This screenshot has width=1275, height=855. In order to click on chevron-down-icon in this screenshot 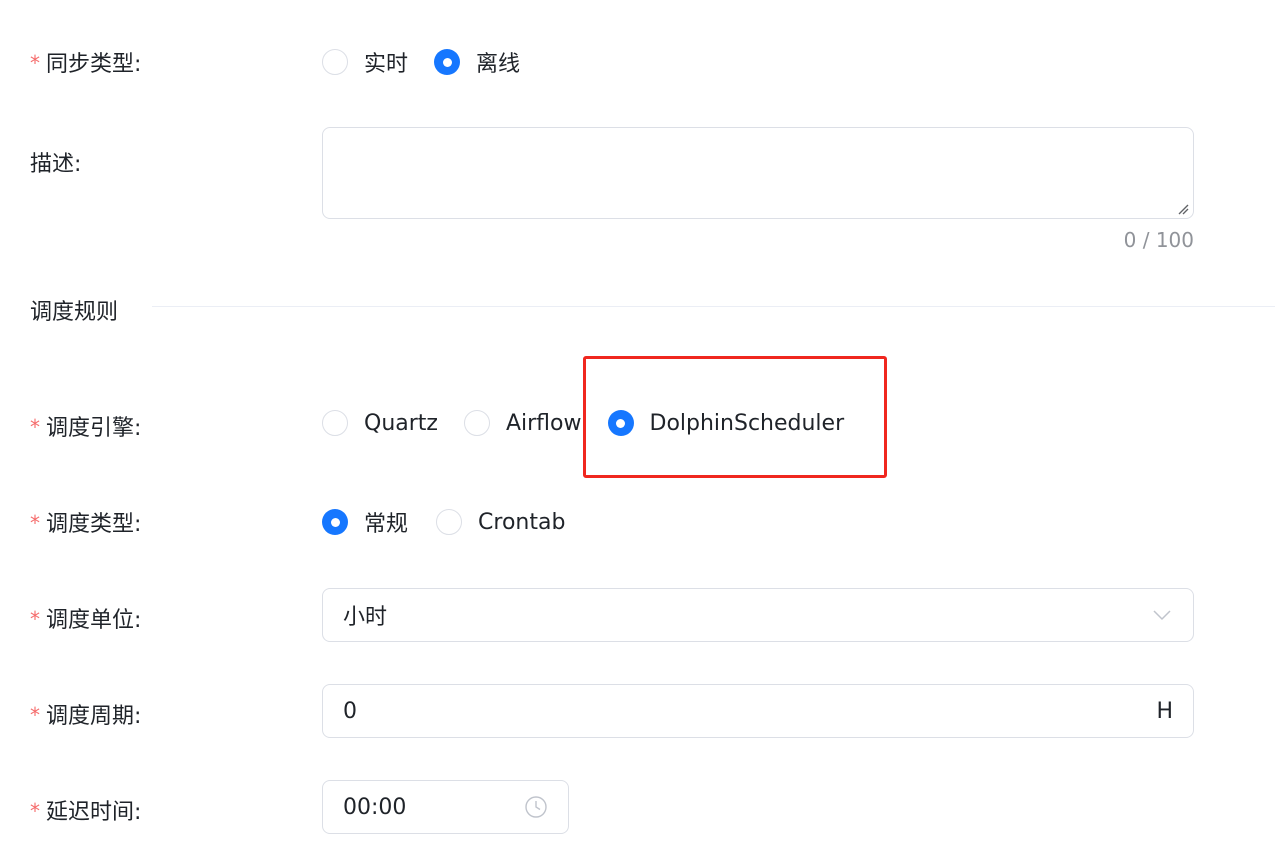, I will do `click(1162, 615)`.